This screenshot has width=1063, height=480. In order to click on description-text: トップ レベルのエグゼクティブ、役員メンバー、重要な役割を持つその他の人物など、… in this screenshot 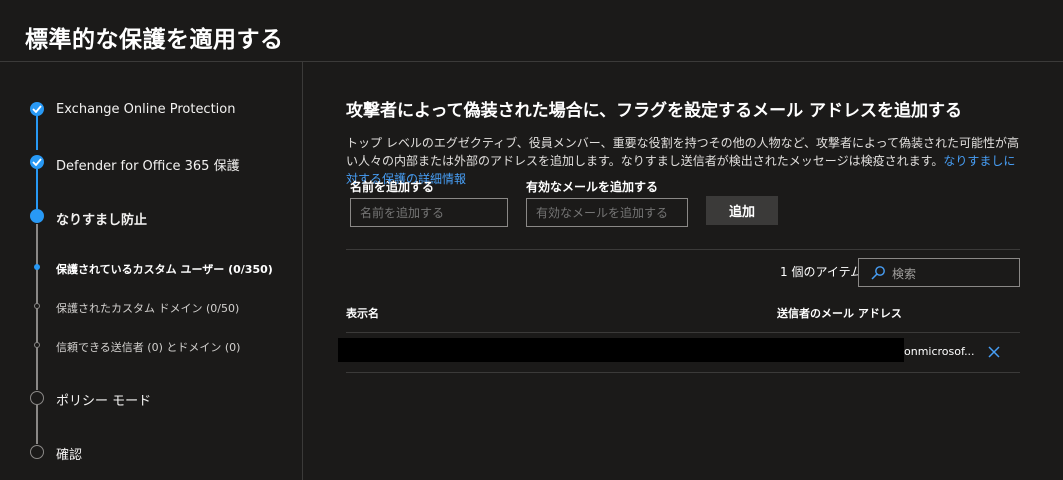, I will do `click(683, 152)`.